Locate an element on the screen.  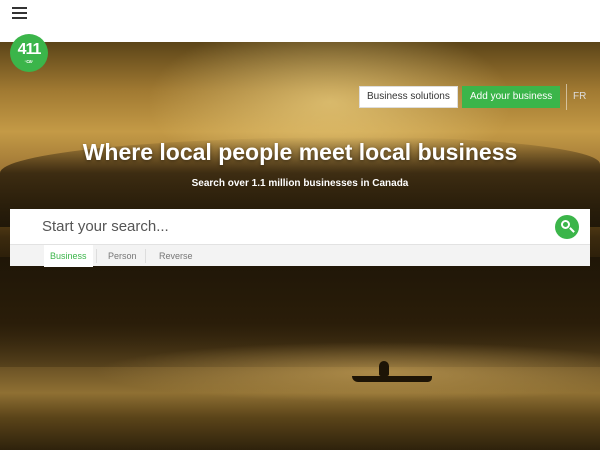
tab-person: Person is located at coordinates (122, 256).